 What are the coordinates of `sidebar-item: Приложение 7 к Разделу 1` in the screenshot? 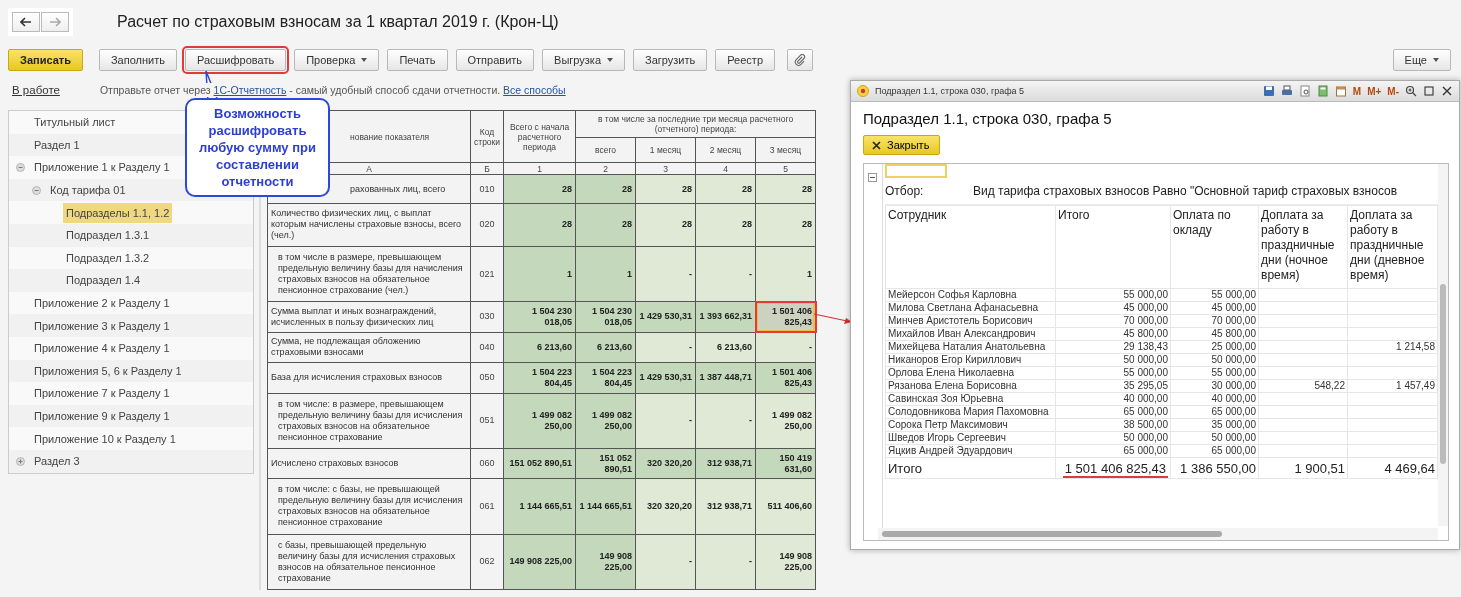 It's located at (102, 393).